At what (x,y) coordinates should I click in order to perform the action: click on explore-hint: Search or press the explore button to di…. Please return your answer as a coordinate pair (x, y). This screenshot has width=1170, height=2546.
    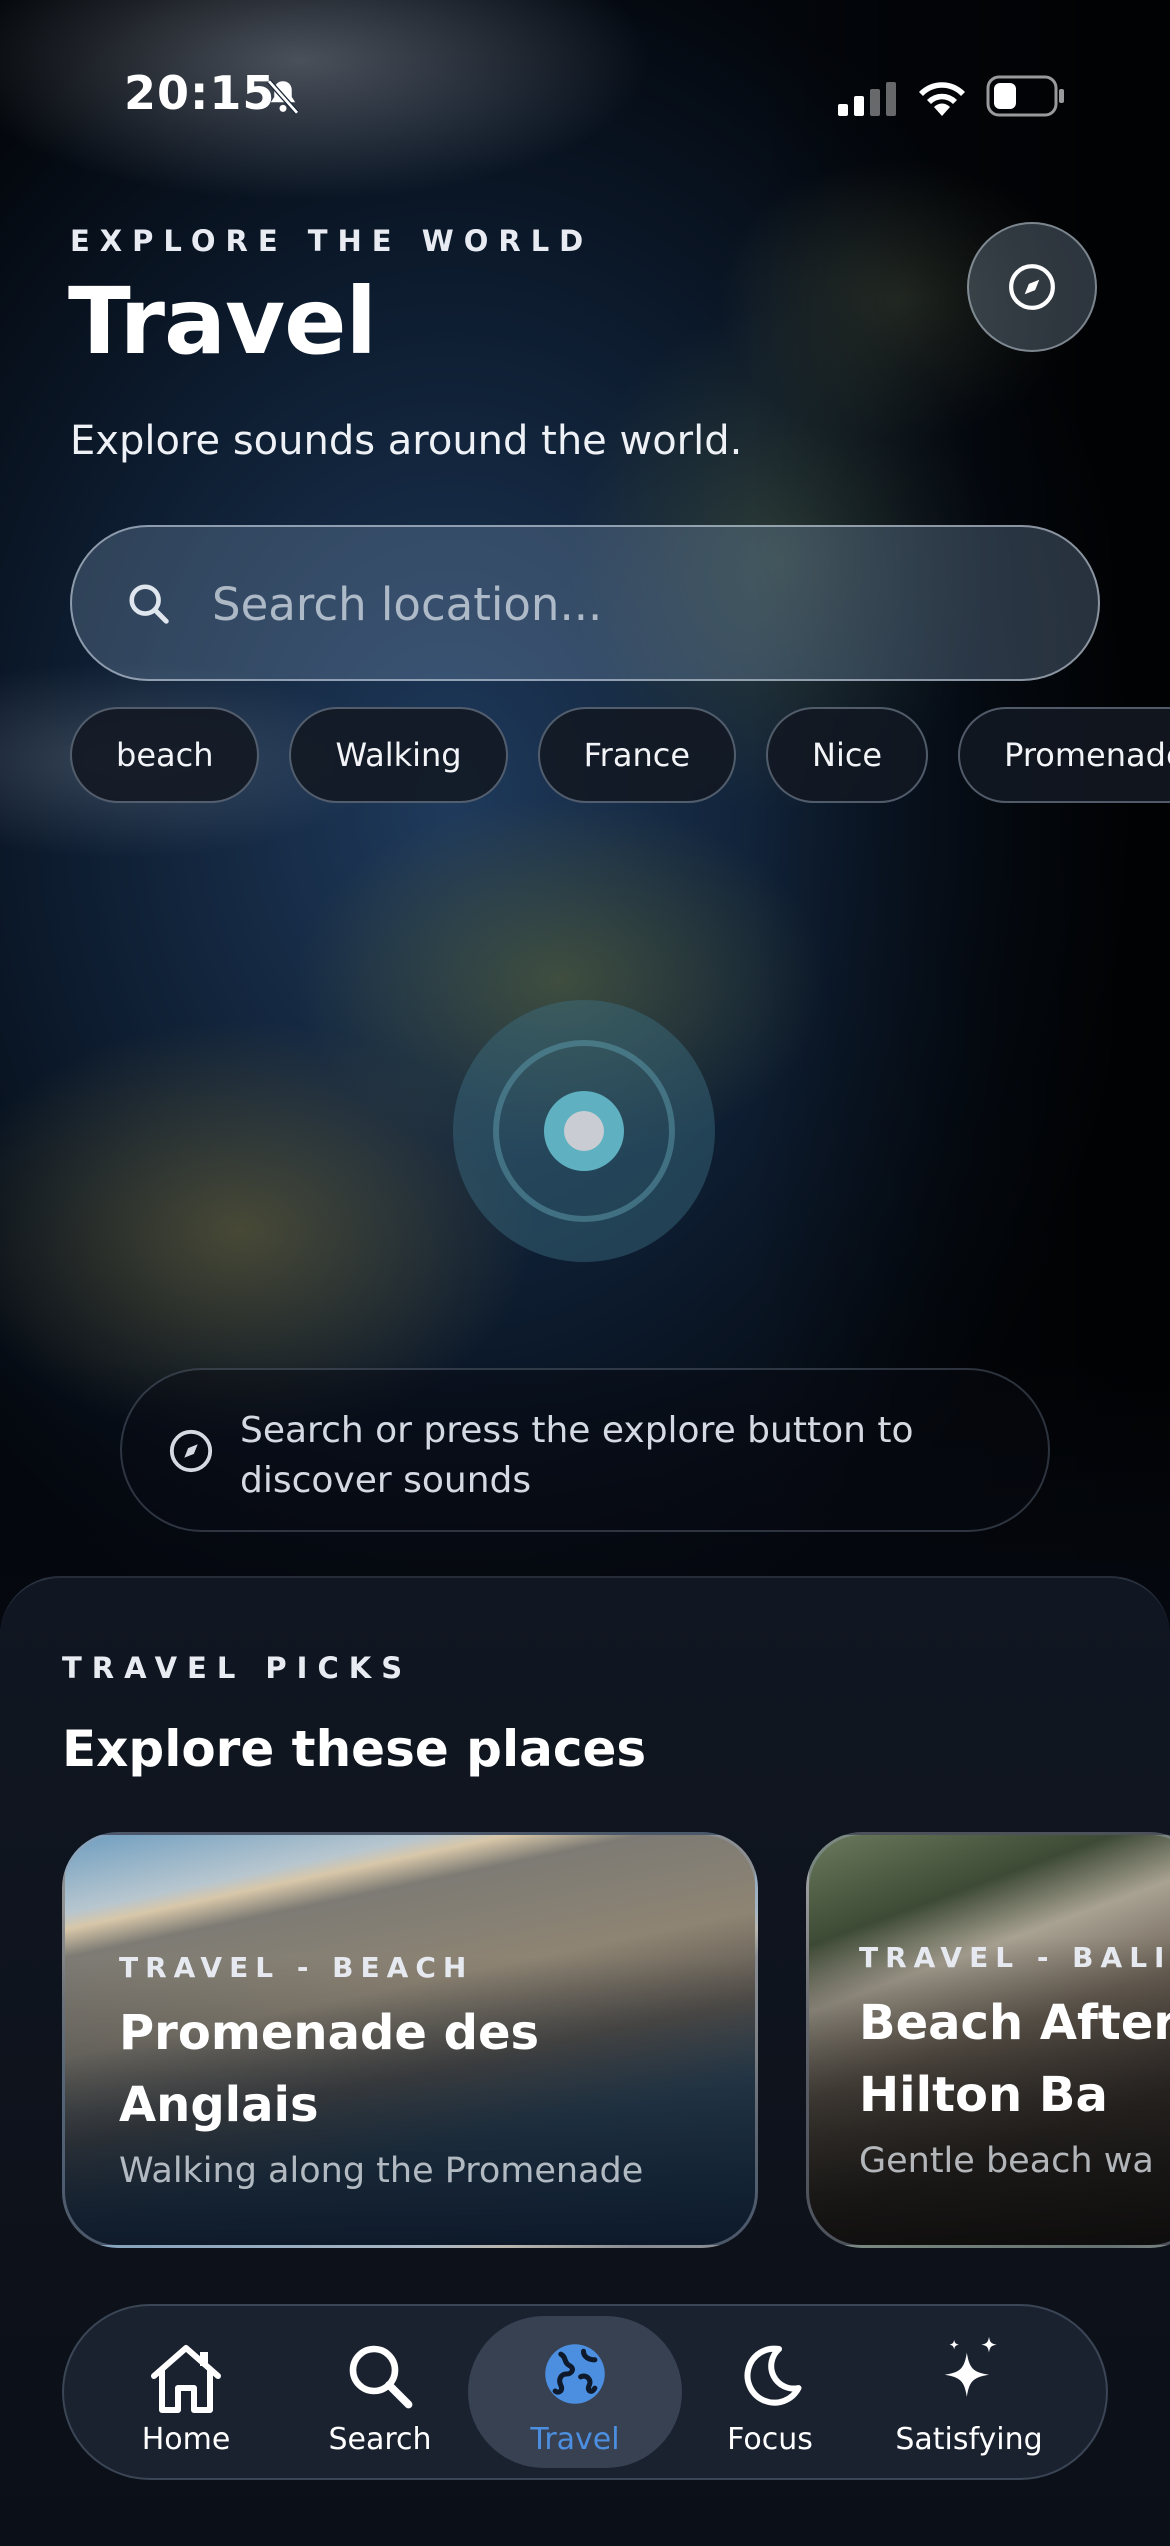
    Looking at the image, I should click on (585, 1450).